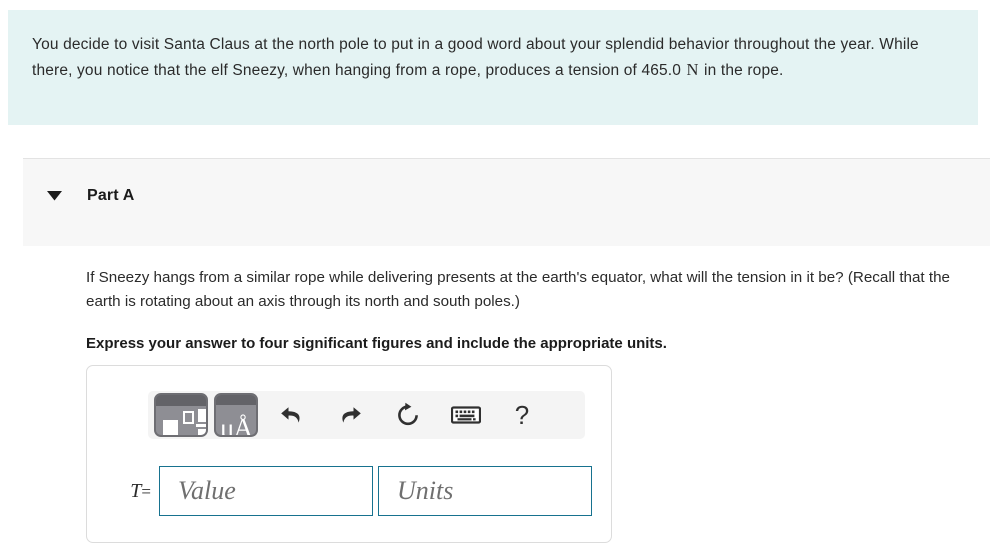 The width and height of the screenshot is (990, 552). I want to click on problem-text-part-2: in the rope., so click(741, 70).